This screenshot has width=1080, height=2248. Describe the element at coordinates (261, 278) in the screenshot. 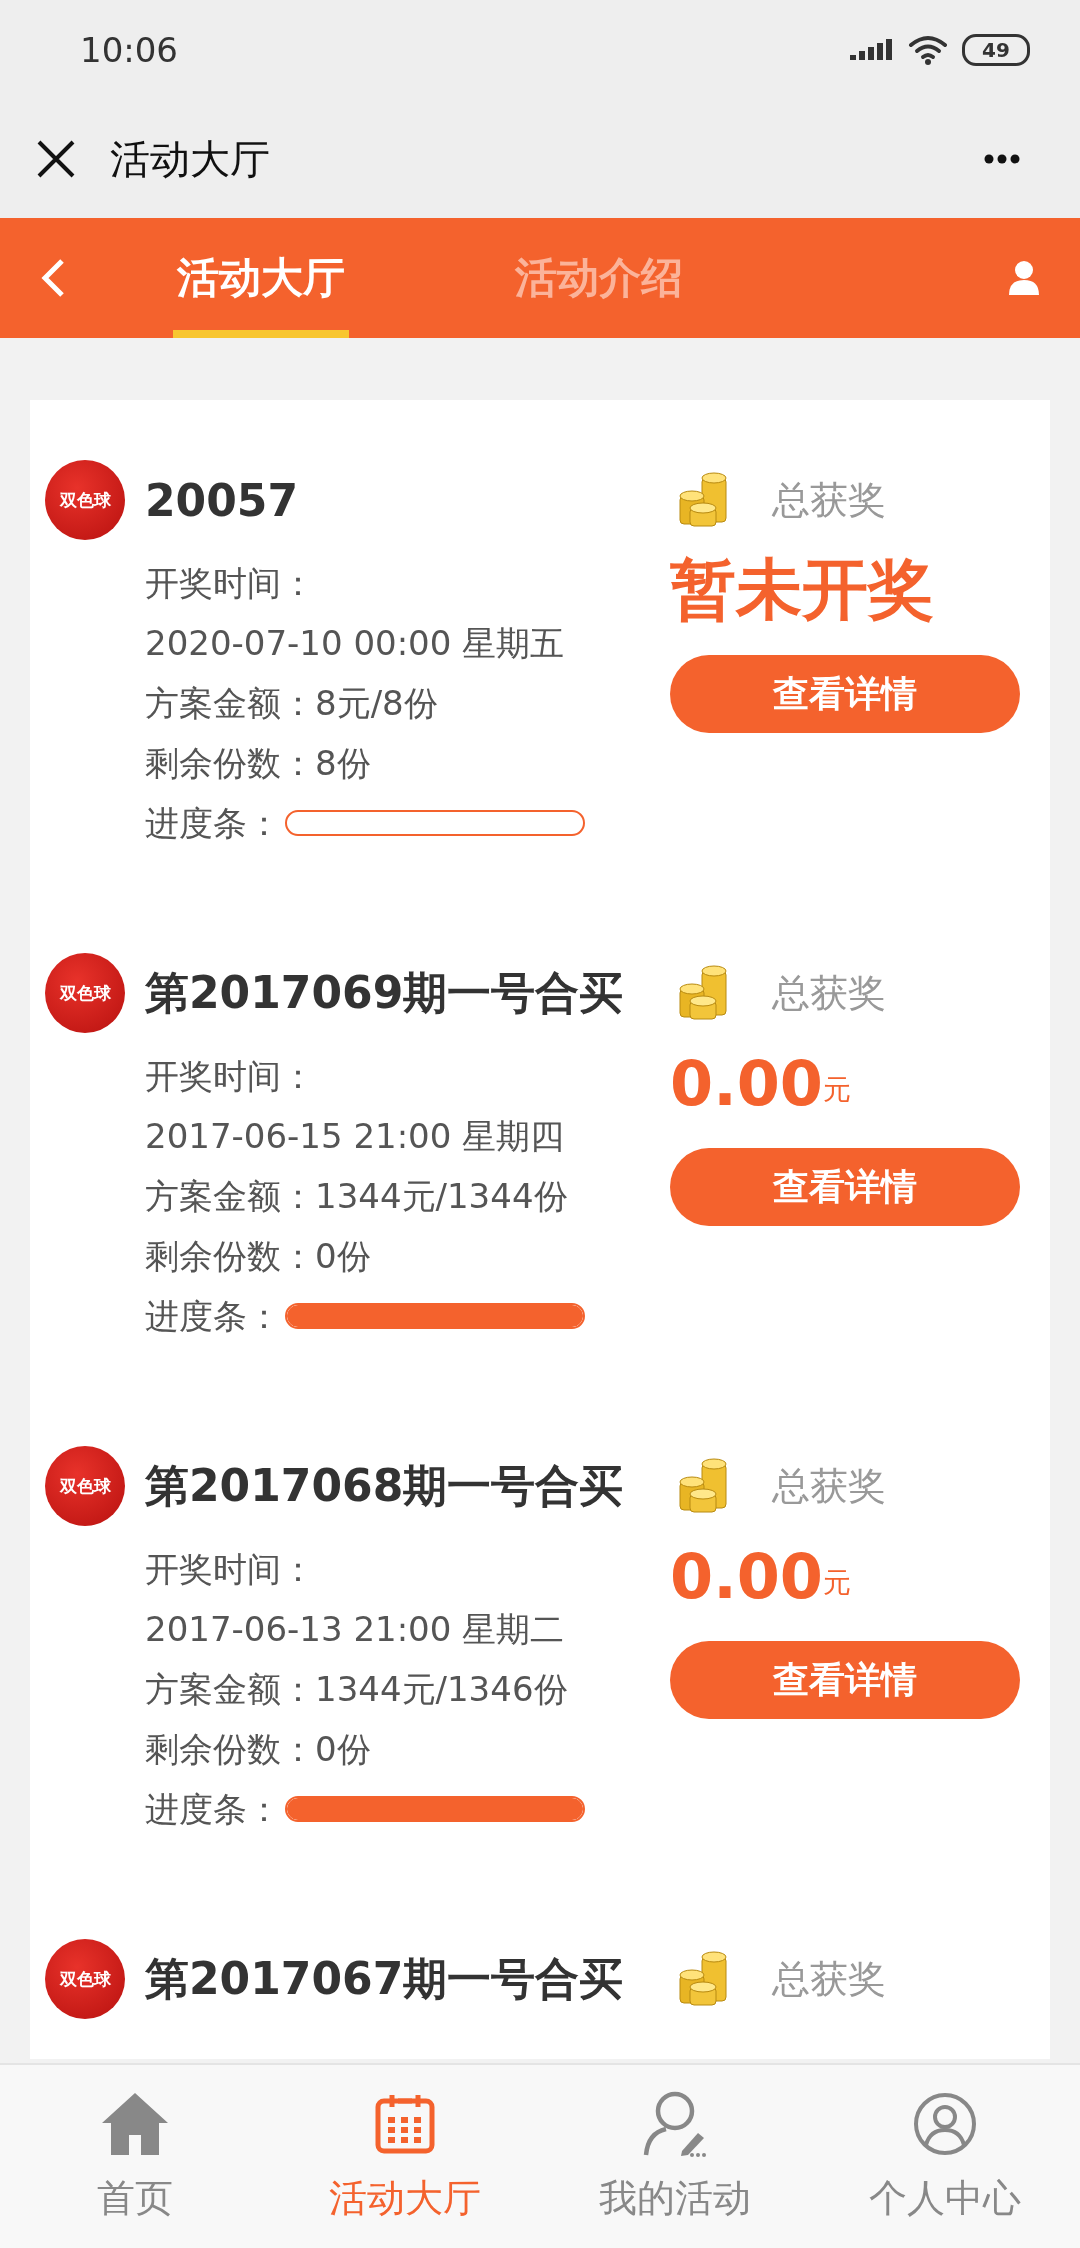

I see `tab: 活动大厅` at that location.